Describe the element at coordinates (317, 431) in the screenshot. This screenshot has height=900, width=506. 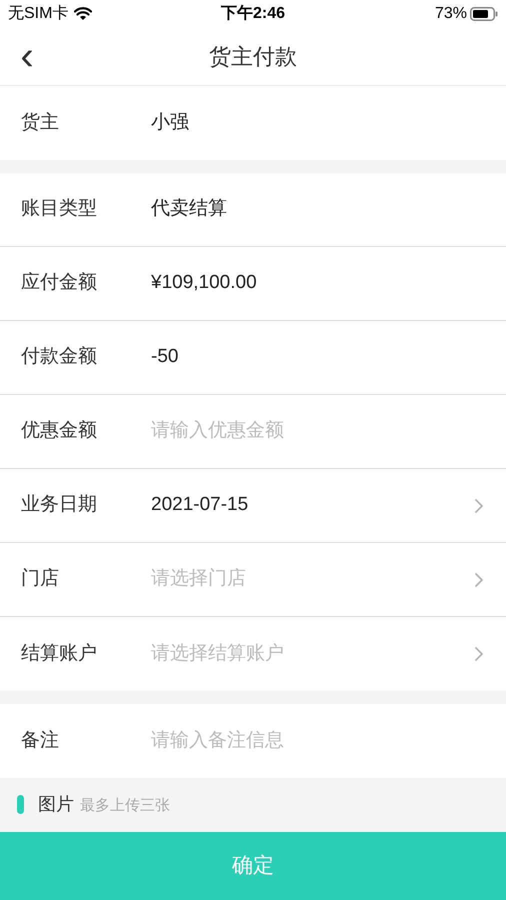
I see `input-field: 请输入优惠金额` at that location.